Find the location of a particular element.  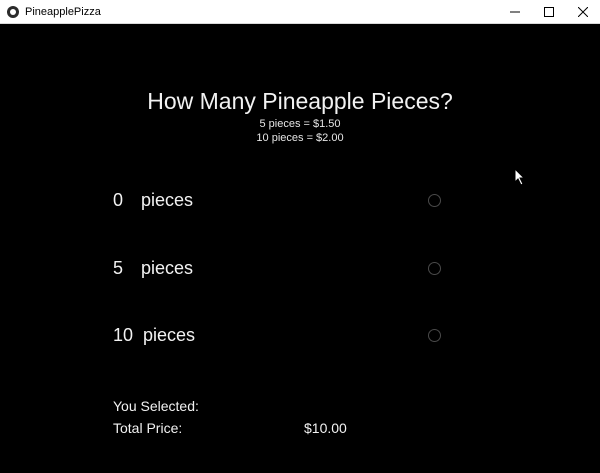

minimize-icon is located at coordinates (515, 12).